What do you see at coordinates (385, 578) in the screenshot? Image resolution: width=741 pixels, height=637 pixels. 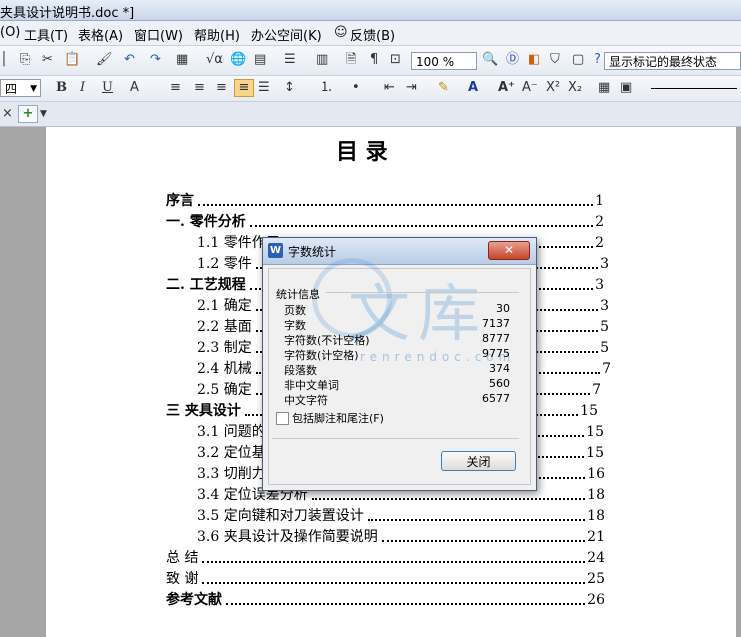 I see `toc-entry: 致 谢 25` at bounding box center [385, 578].